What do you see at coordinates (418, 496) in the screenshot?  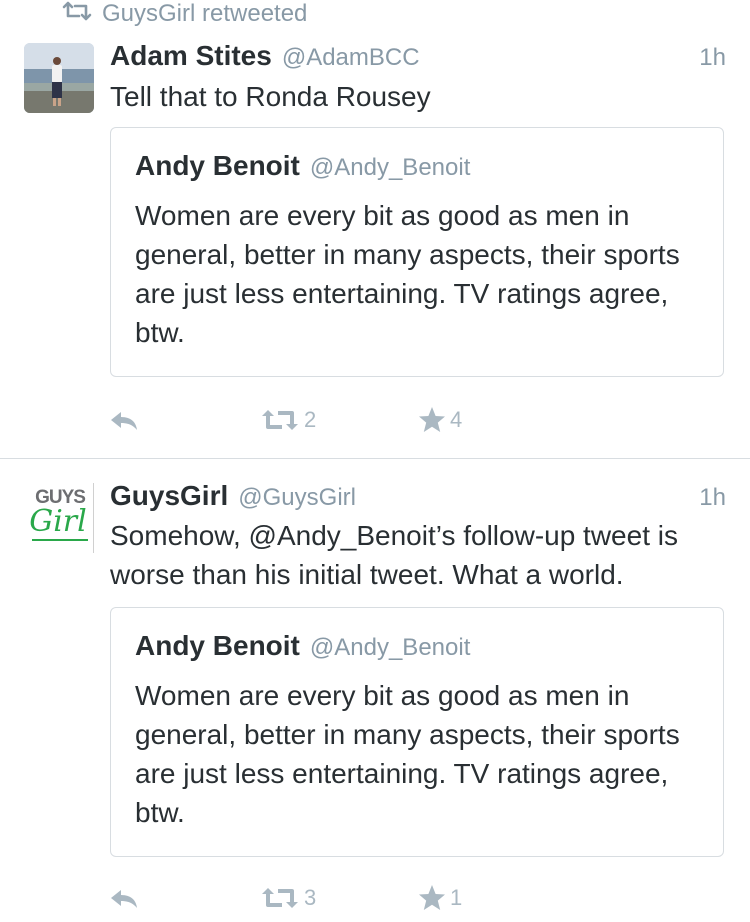 I see `tweet-header: GuysGirl @GuysGirl 1h` at bounding box center [418, 496].